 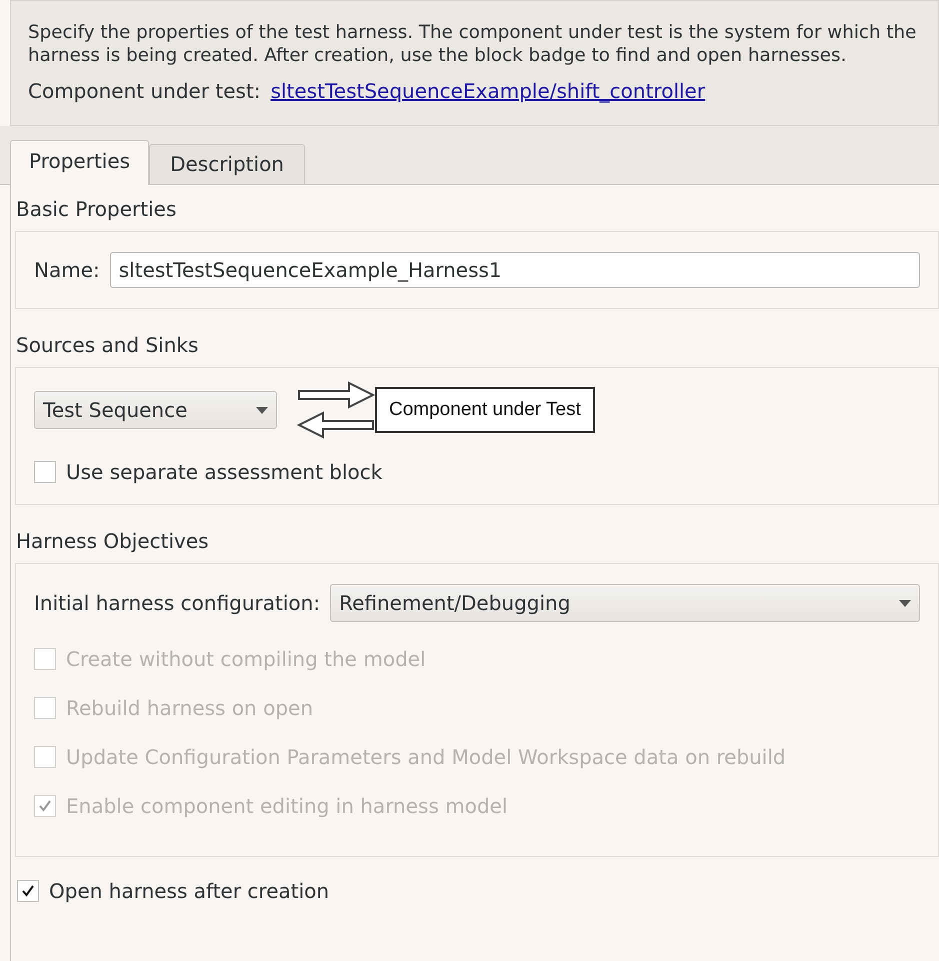 What do you see at coordinates (155, 410) in the screenshot?
I see `source-dropdown: Test Sequence` at bounding box center [155, 410].